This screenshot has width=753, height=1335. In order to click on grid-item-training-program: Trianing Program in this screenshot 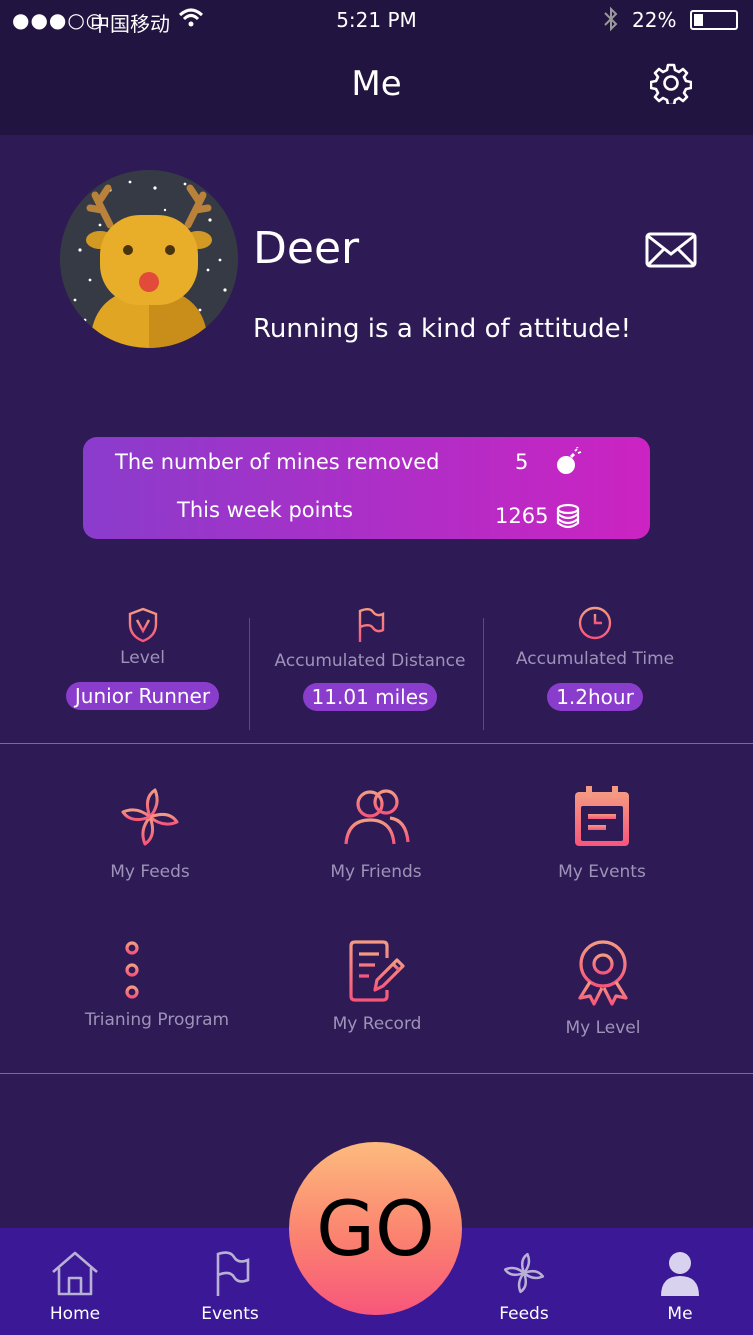, I will do `click(157, 984)`.